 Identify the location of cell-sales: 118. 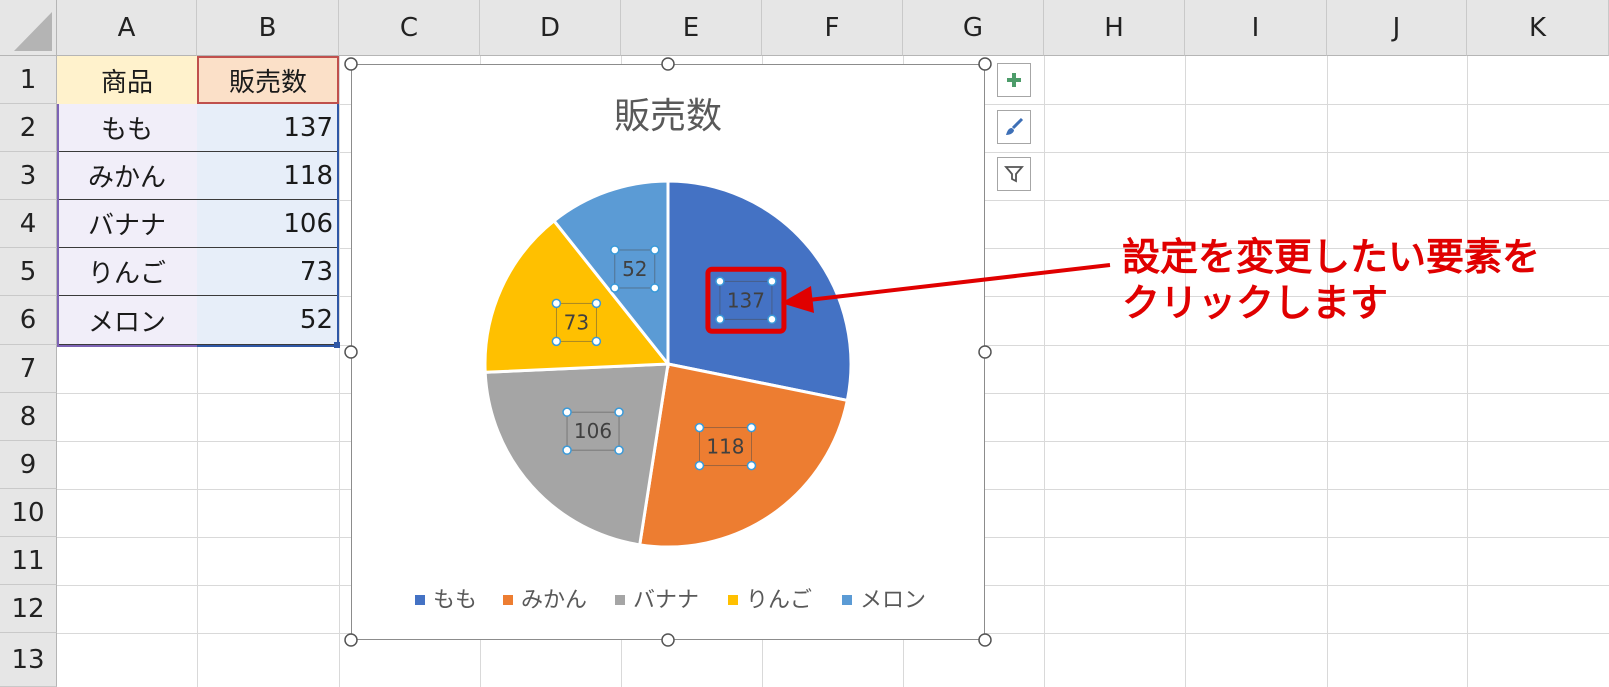
(268, 176).